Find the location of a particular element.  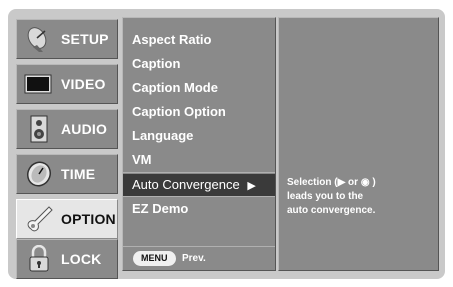

ok-button-icon: ◉ is located at coordinates (365, 182).